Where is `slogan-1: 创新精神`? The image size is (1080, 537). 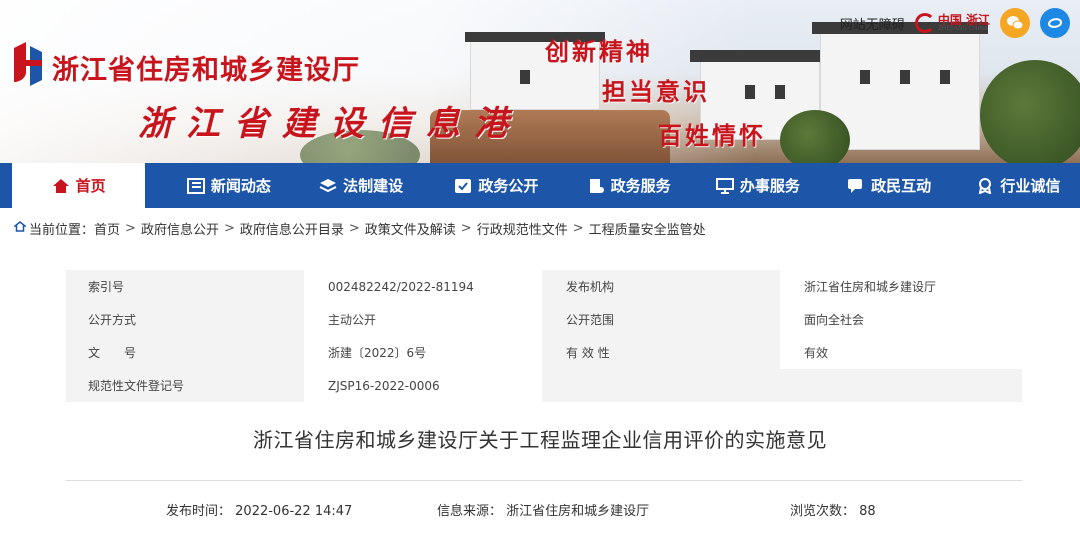
slogan-1: 创新精神 is located at coordinates (599, 51).